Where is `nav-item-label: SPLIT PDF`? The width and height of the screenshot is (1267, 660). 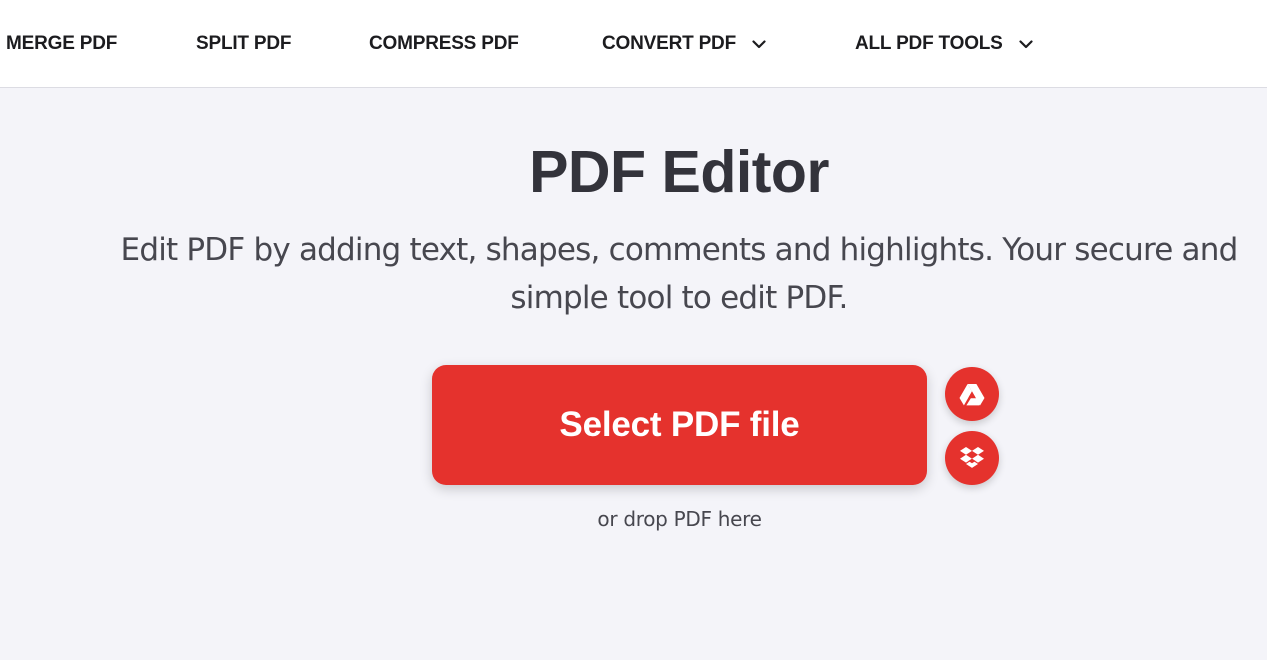 nav-item-label: SPLIT PDF is located at coordinates (244, 43).